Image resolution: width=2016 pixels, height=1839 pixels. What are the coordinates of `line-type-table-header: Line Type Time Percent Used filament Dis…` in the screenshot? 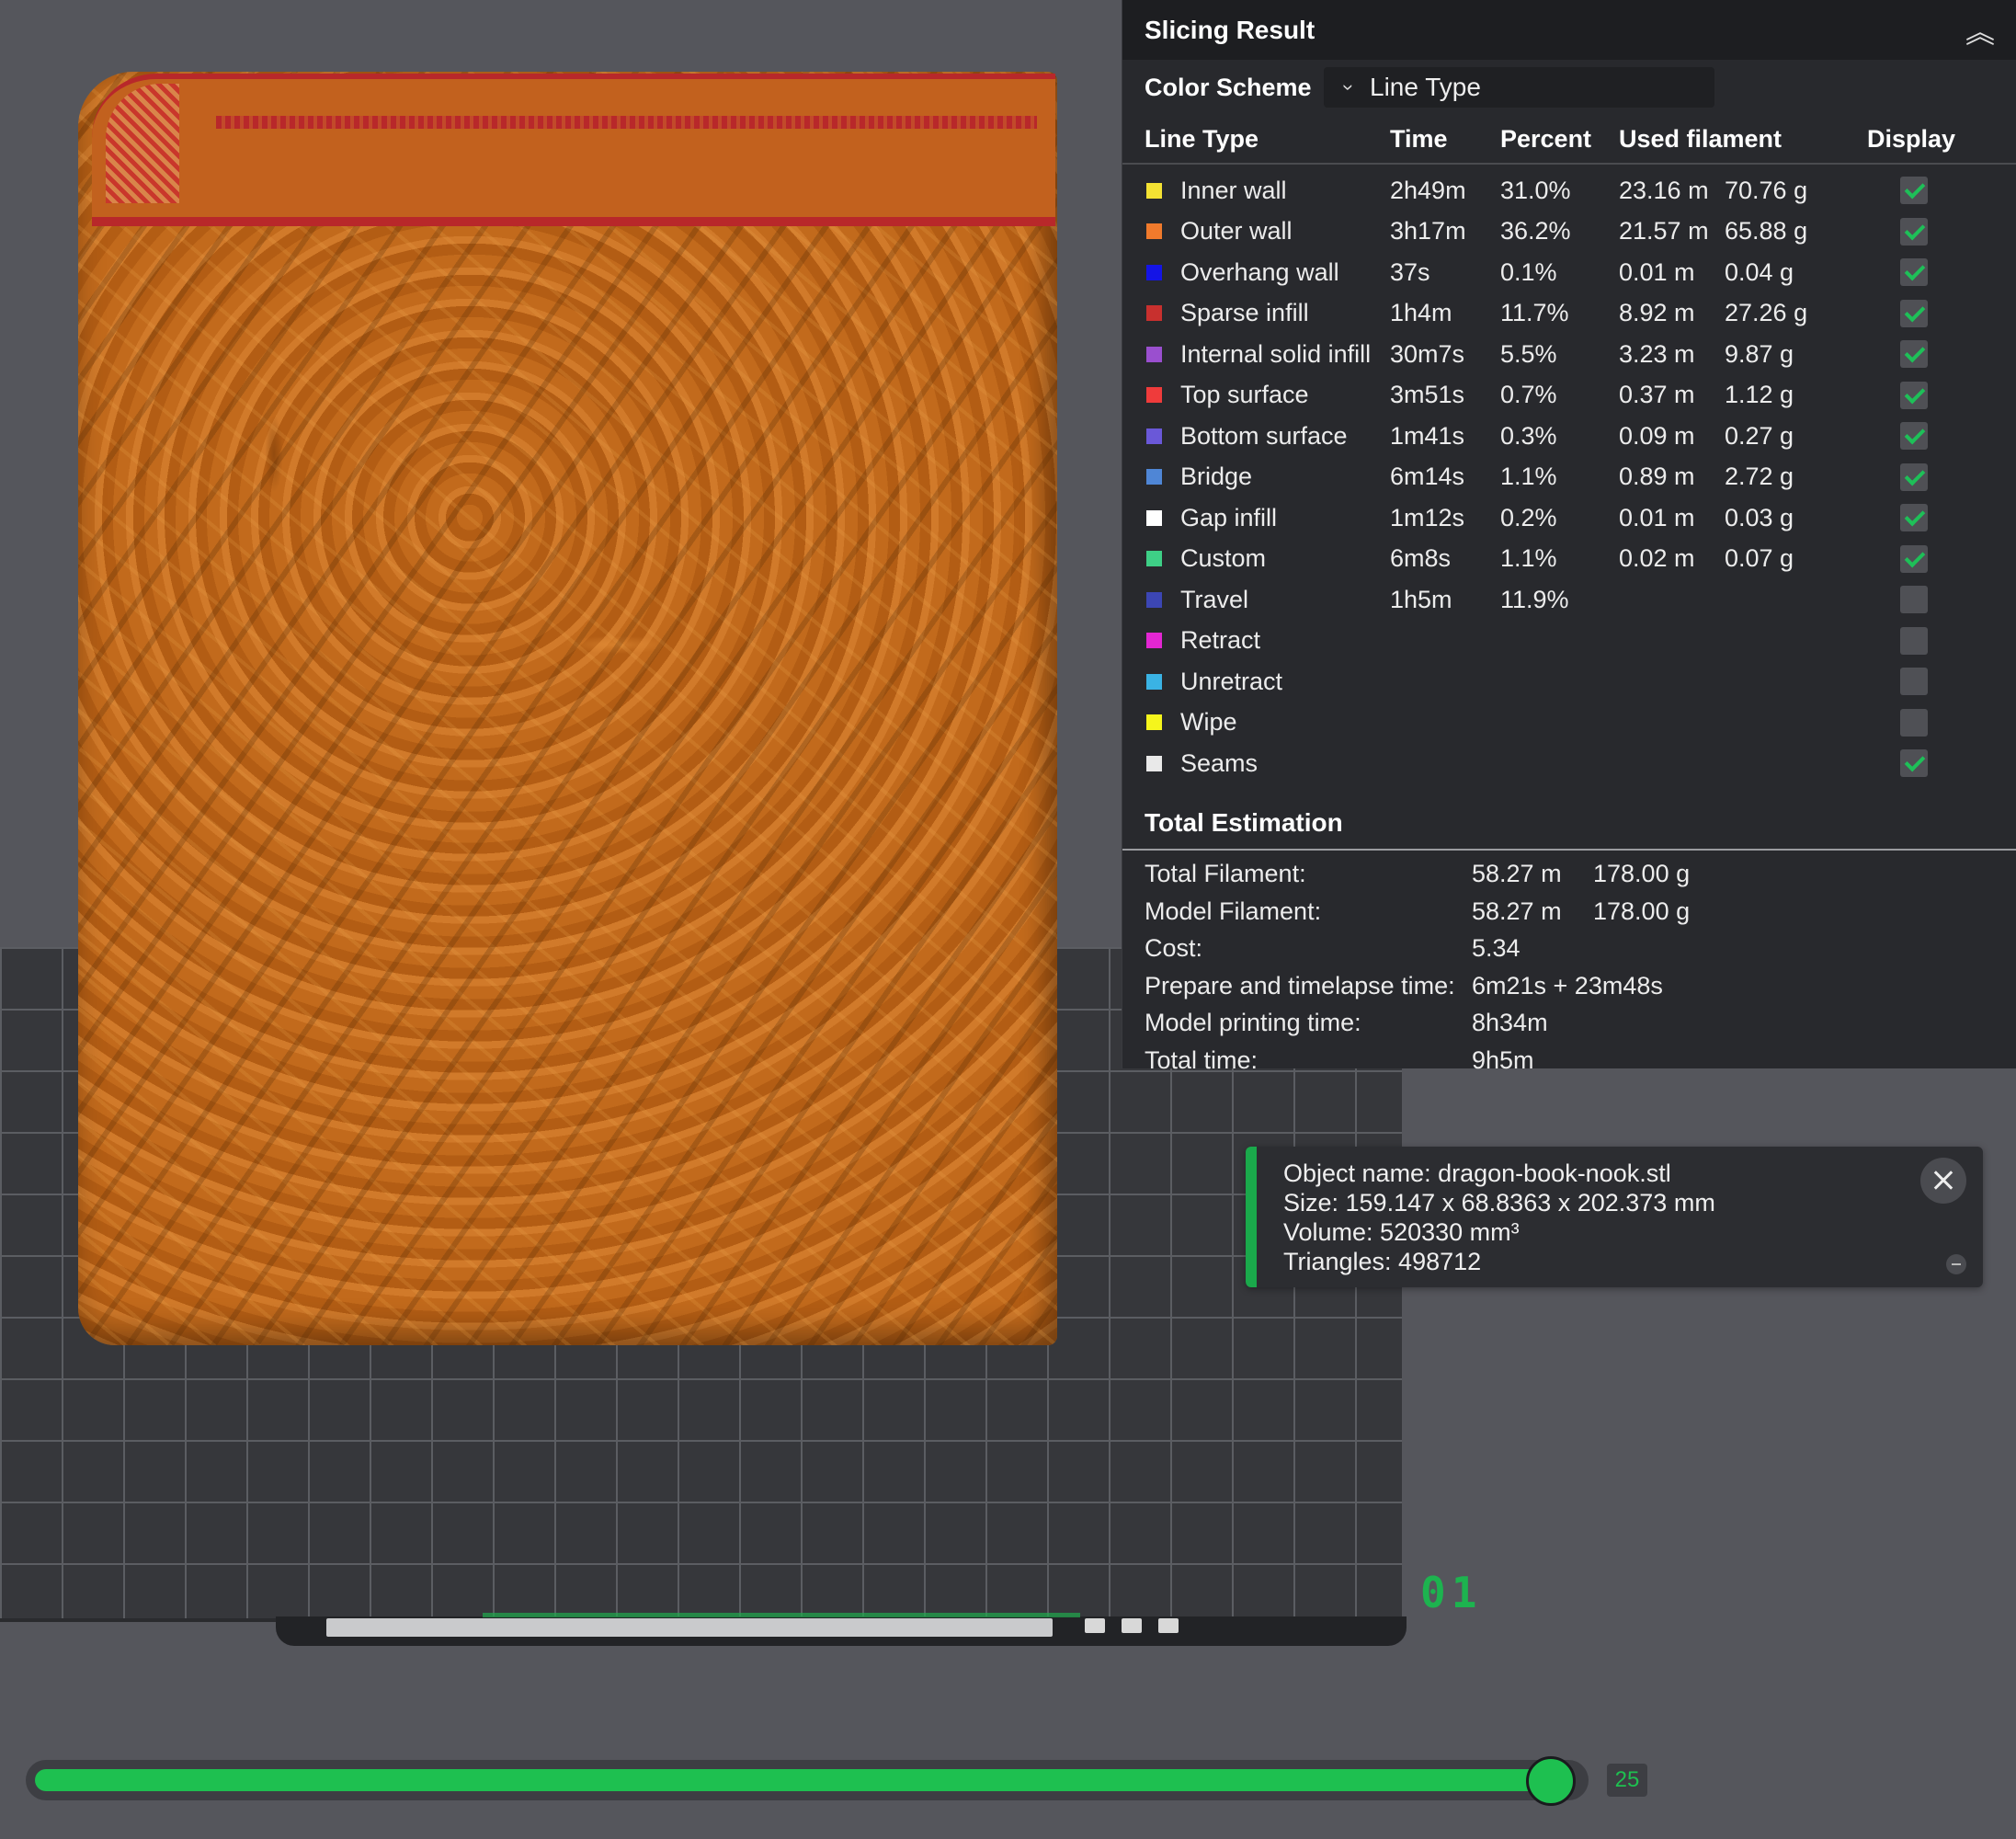 It's located at (1569, 140).